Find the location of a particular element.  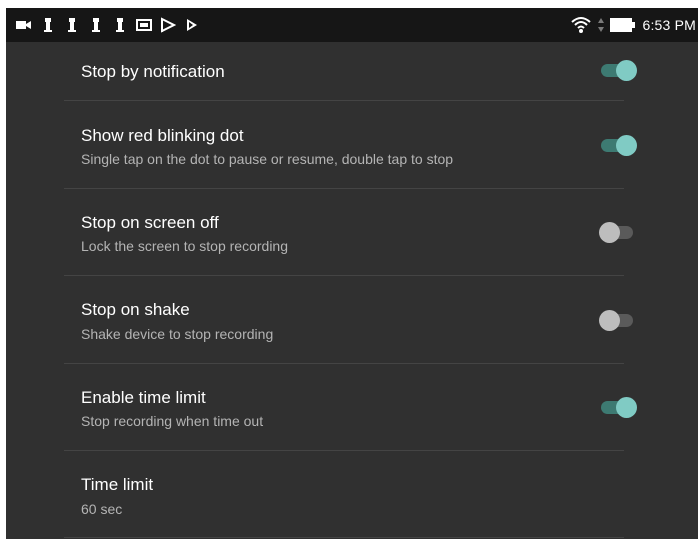

status-time: 6:53 PM is located at coordinates (669, 25).